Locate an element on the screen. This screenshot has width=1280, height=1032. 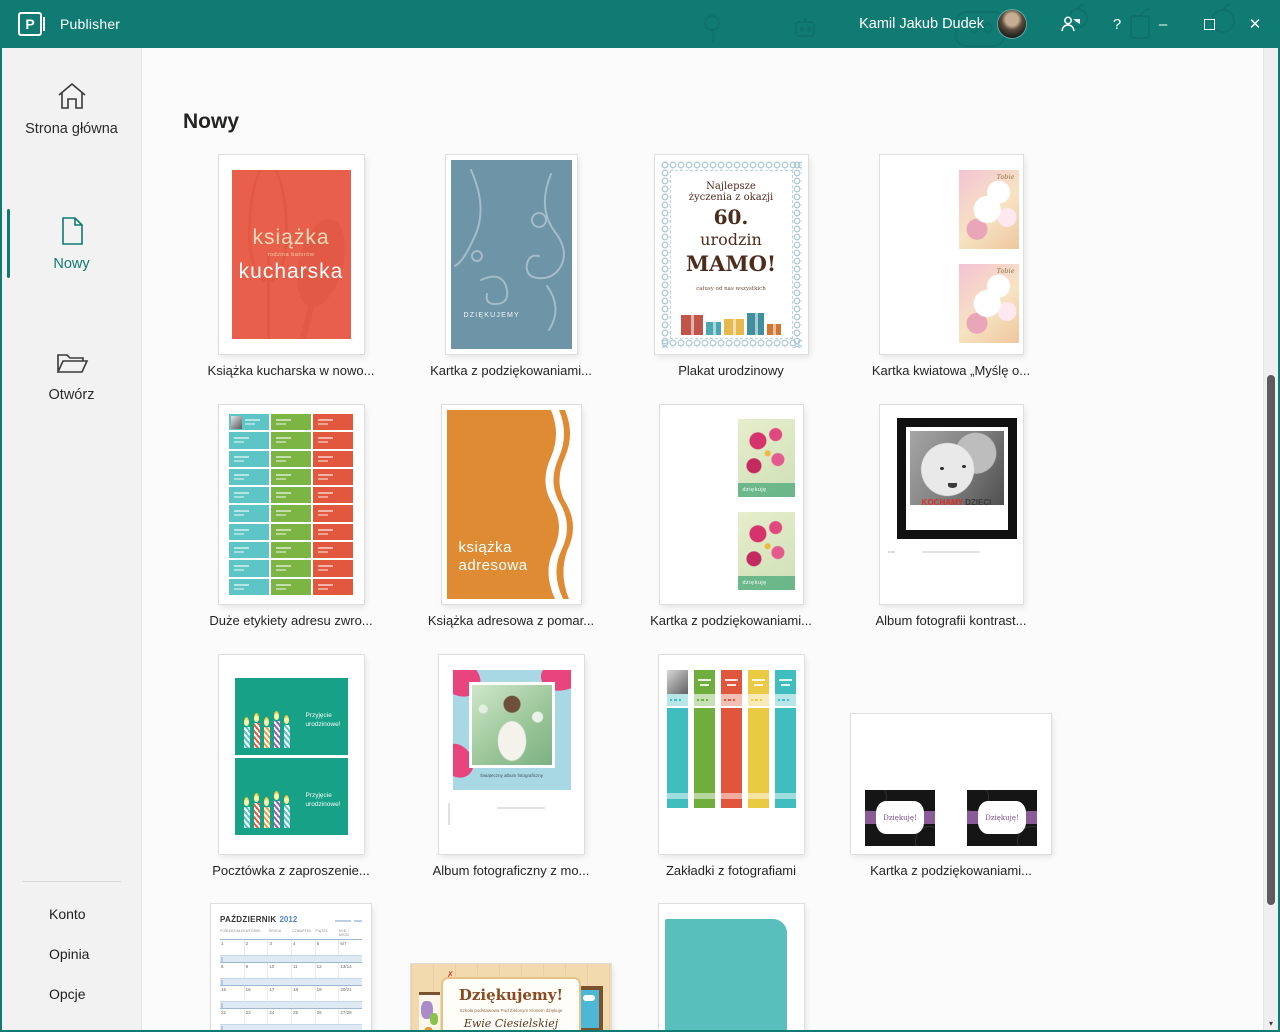
template-photo-bookmarks: Zakładki z fotografiami is located at coordinates (731, 769).